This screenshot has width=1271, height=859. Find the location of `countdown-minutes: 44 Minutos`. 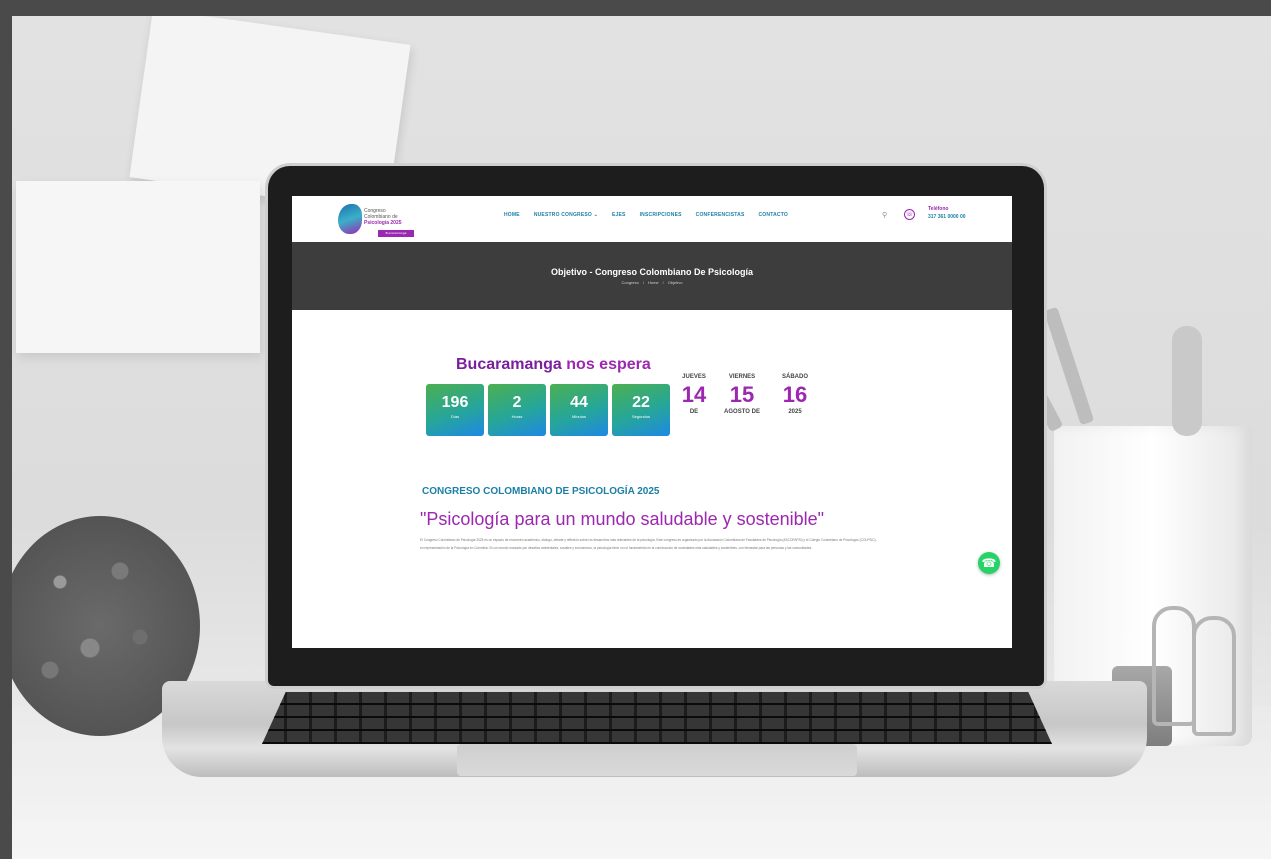

countdown-minutes: 44 Minutos is located at coordinates (579, 410).